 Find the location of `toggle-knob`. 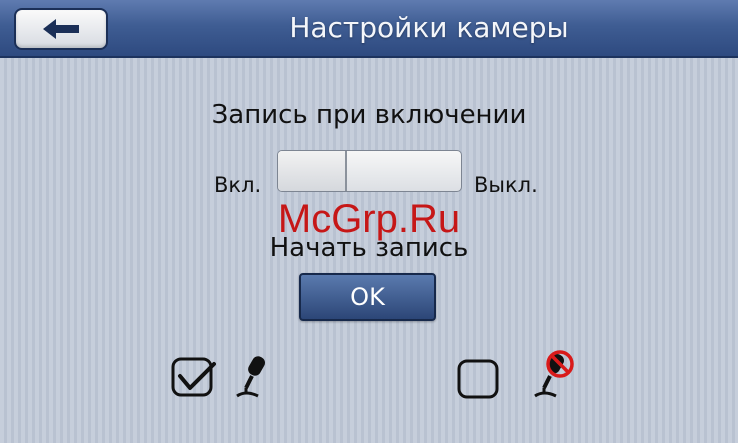

toggle-knob is located at coordinates (312, 171).